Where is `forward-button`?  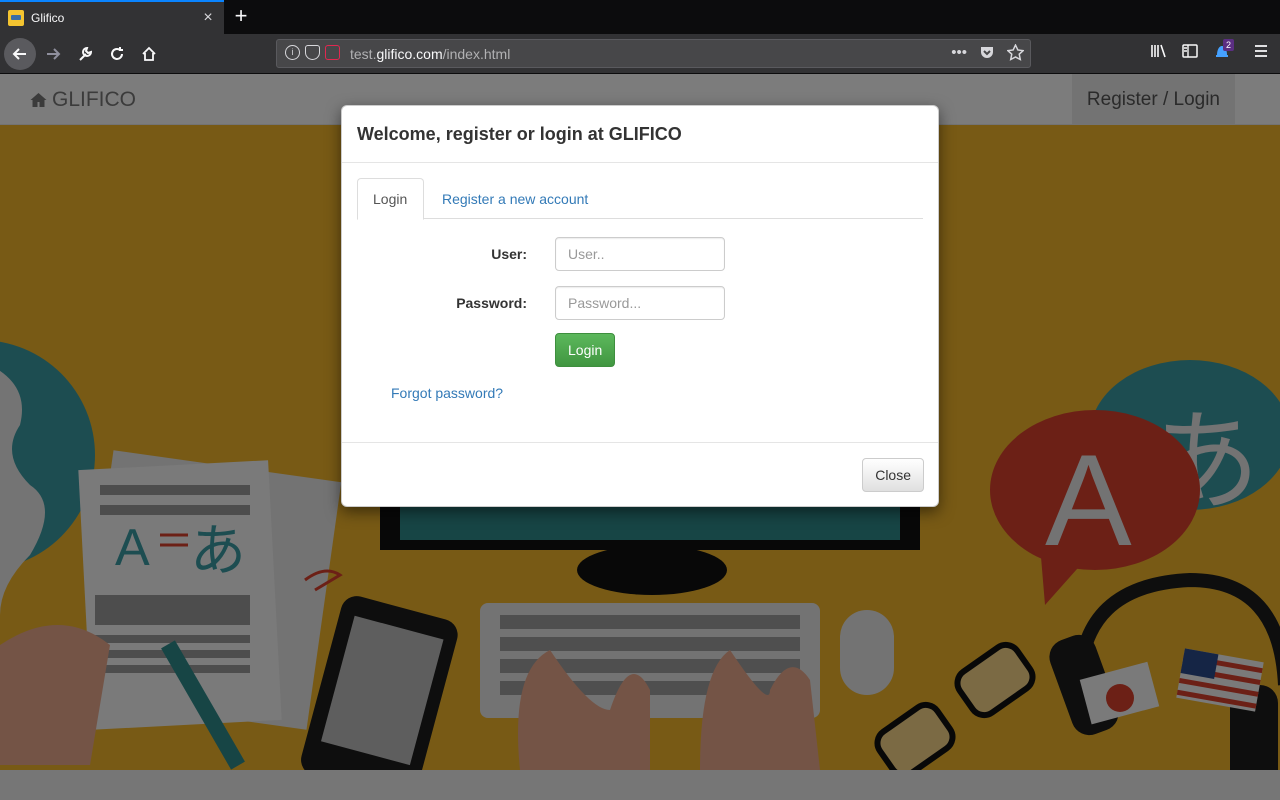
forward-button is located at coordinates (53, 54).